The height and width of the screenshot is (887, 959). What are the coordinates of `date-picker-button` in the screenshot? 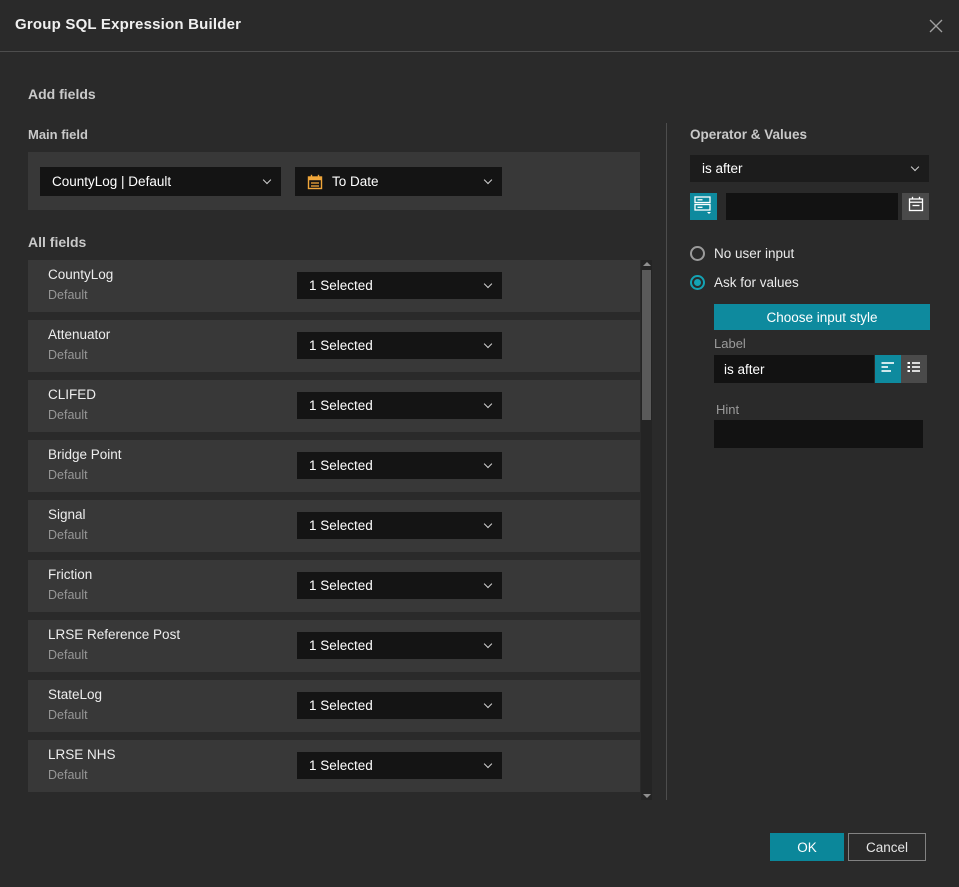 It's located at (915, 206).